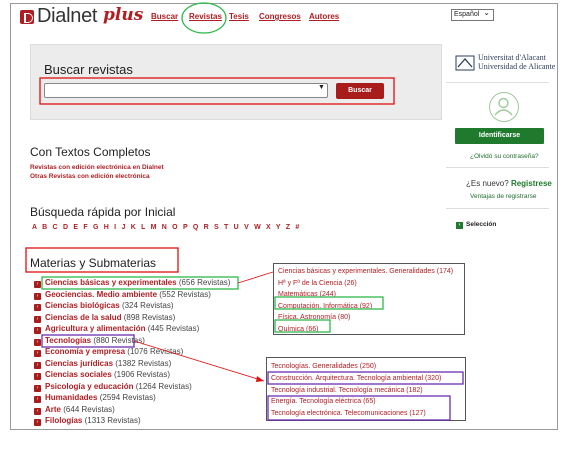  What do you see at coordinates (102, 260) in the screenshot?
I see `materias-highlight-box` at bounding box center [102, 260].